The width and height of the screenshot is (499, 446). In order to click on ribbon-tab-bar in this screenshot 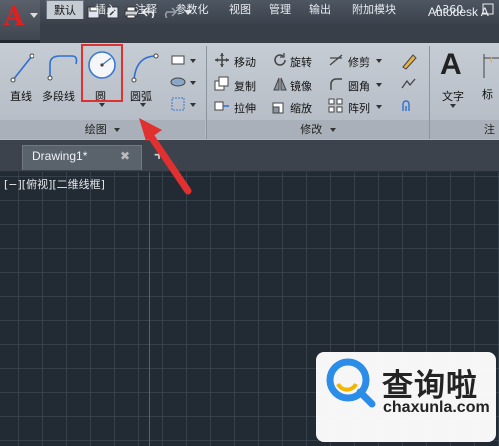, I will do `click(269, 33)`.